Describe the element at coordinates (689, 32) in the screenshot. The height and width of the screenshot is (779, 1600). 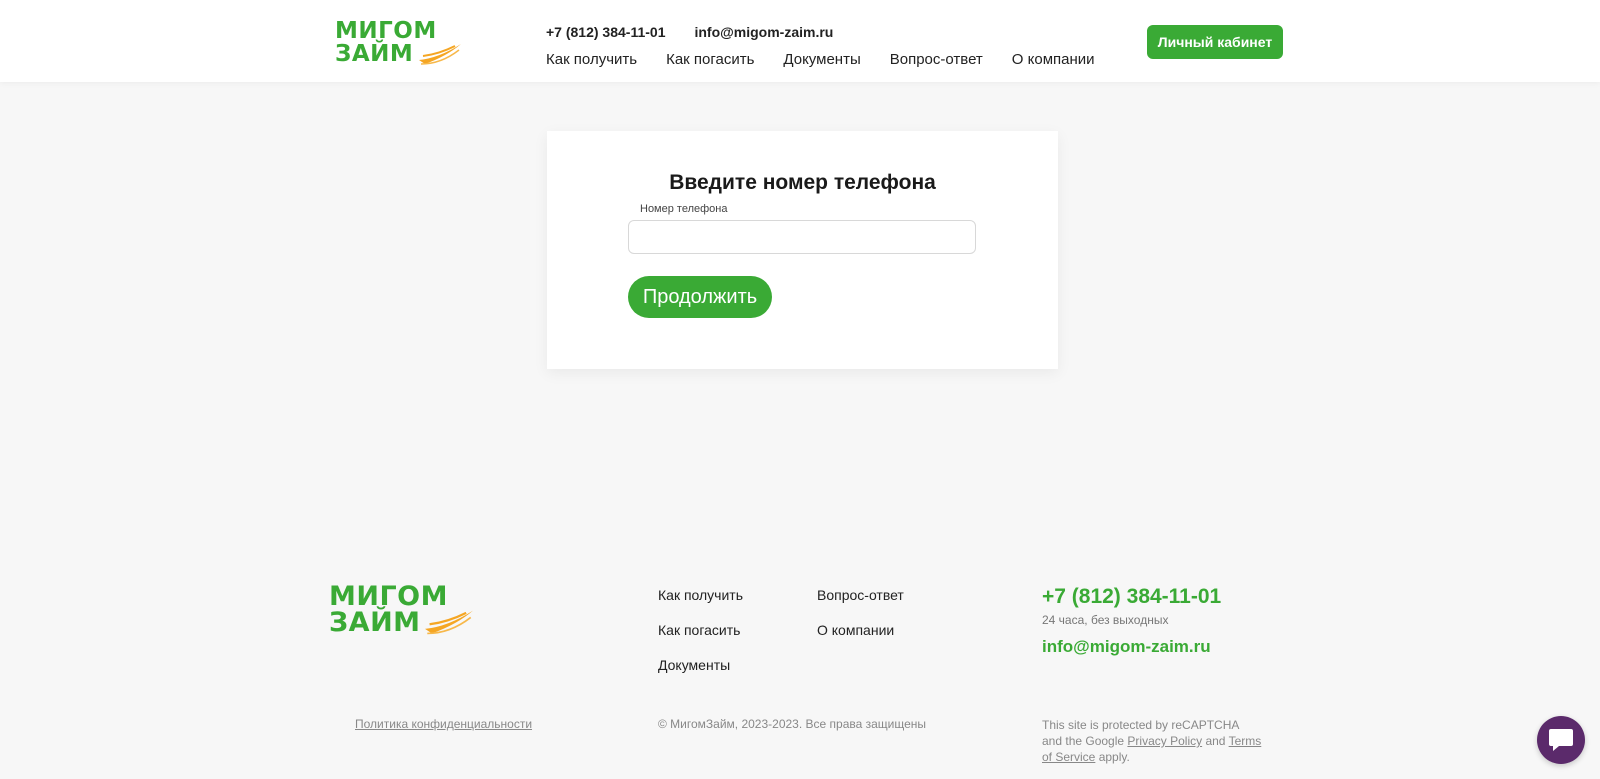
I see `header-contacts: +7 (812) 384-11-01 info@migom-zaim.ru` at that location.